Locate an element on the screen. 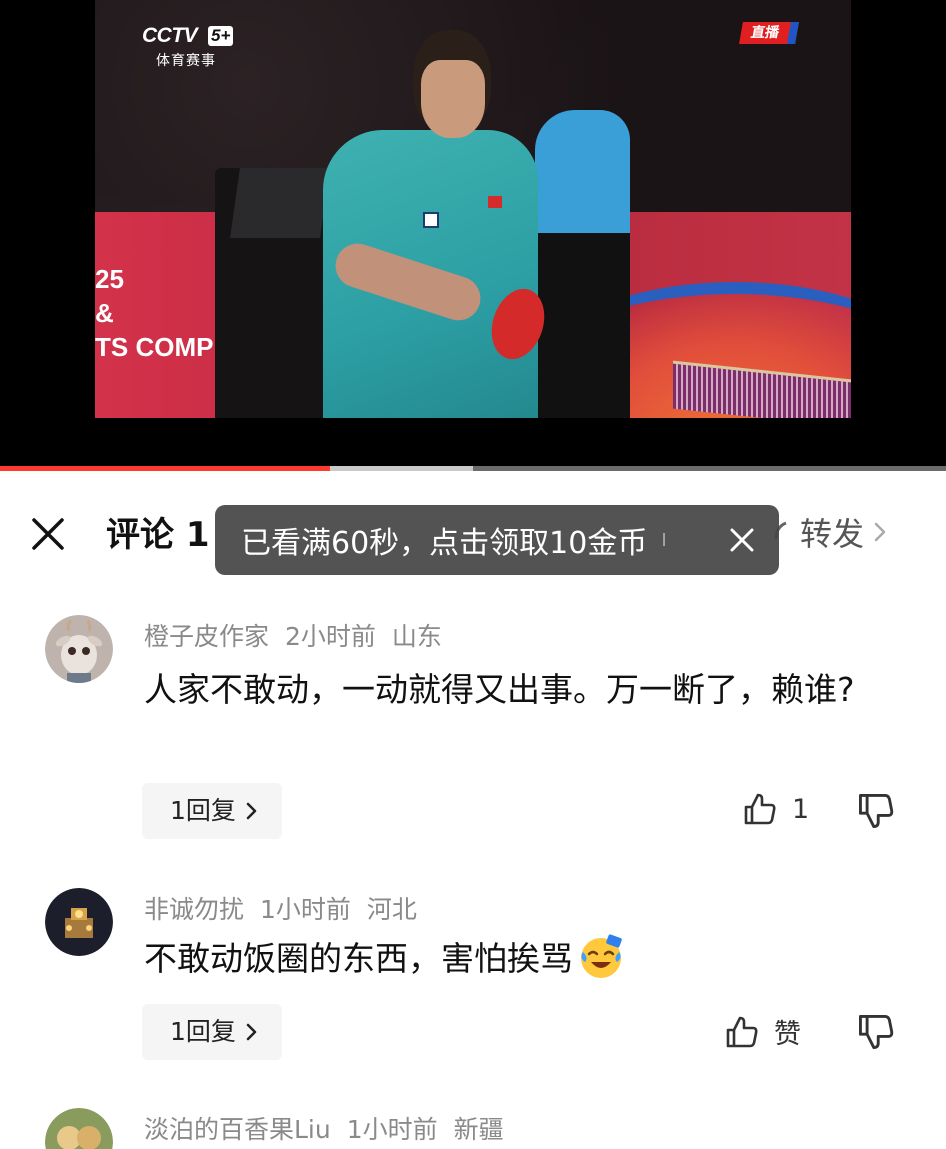 The height and width of the screenshot is (1149, 946). progress-fill is located at coordinates (165, 468).